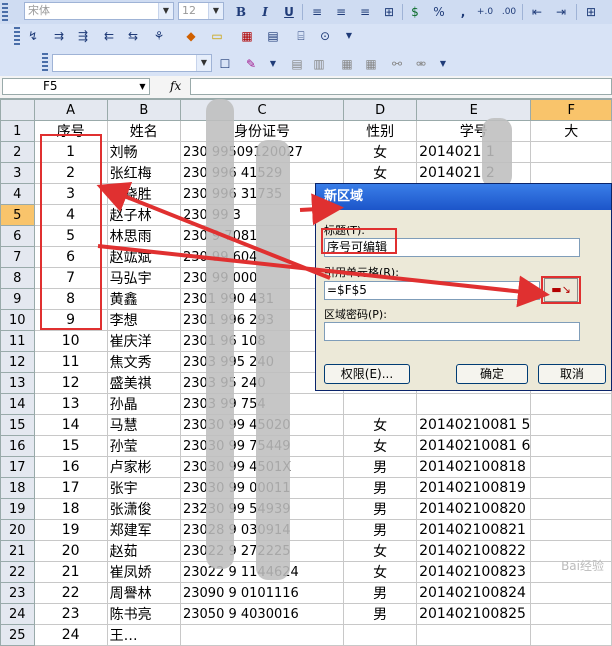 The width and height of the screenshot is (612, 646). I want to click on cell: 24, so click(70, 635).